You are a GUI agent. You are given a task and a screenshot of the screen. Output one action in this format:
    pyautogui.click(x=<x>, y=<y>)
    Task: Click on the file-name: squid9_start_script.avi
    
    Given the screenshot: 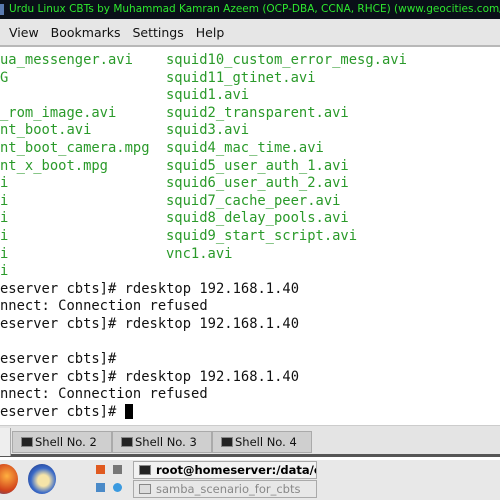 What is the action you would take?
    pyautogui.click(x=262, y=235)
    